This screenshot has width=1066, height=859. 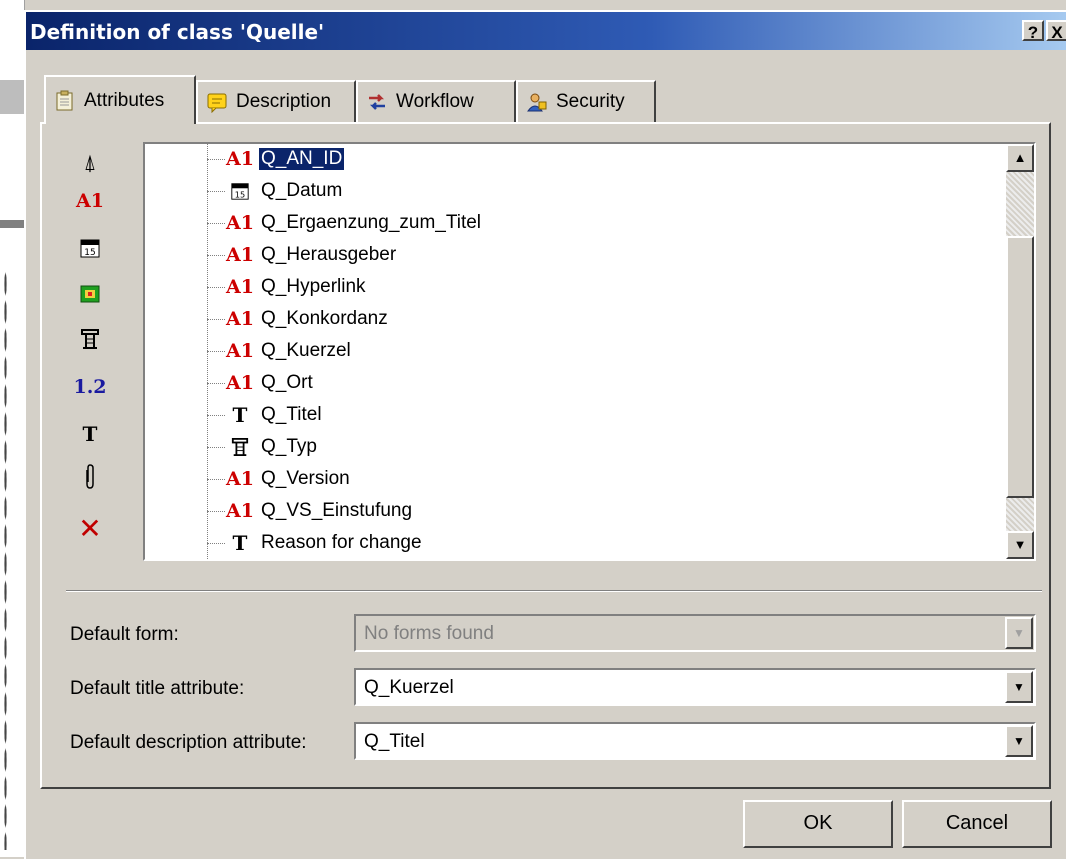 I want to click on tree-row-q-vs-einstufung: A1 Q_VS_Einstufung, so click(x=310, y=511).